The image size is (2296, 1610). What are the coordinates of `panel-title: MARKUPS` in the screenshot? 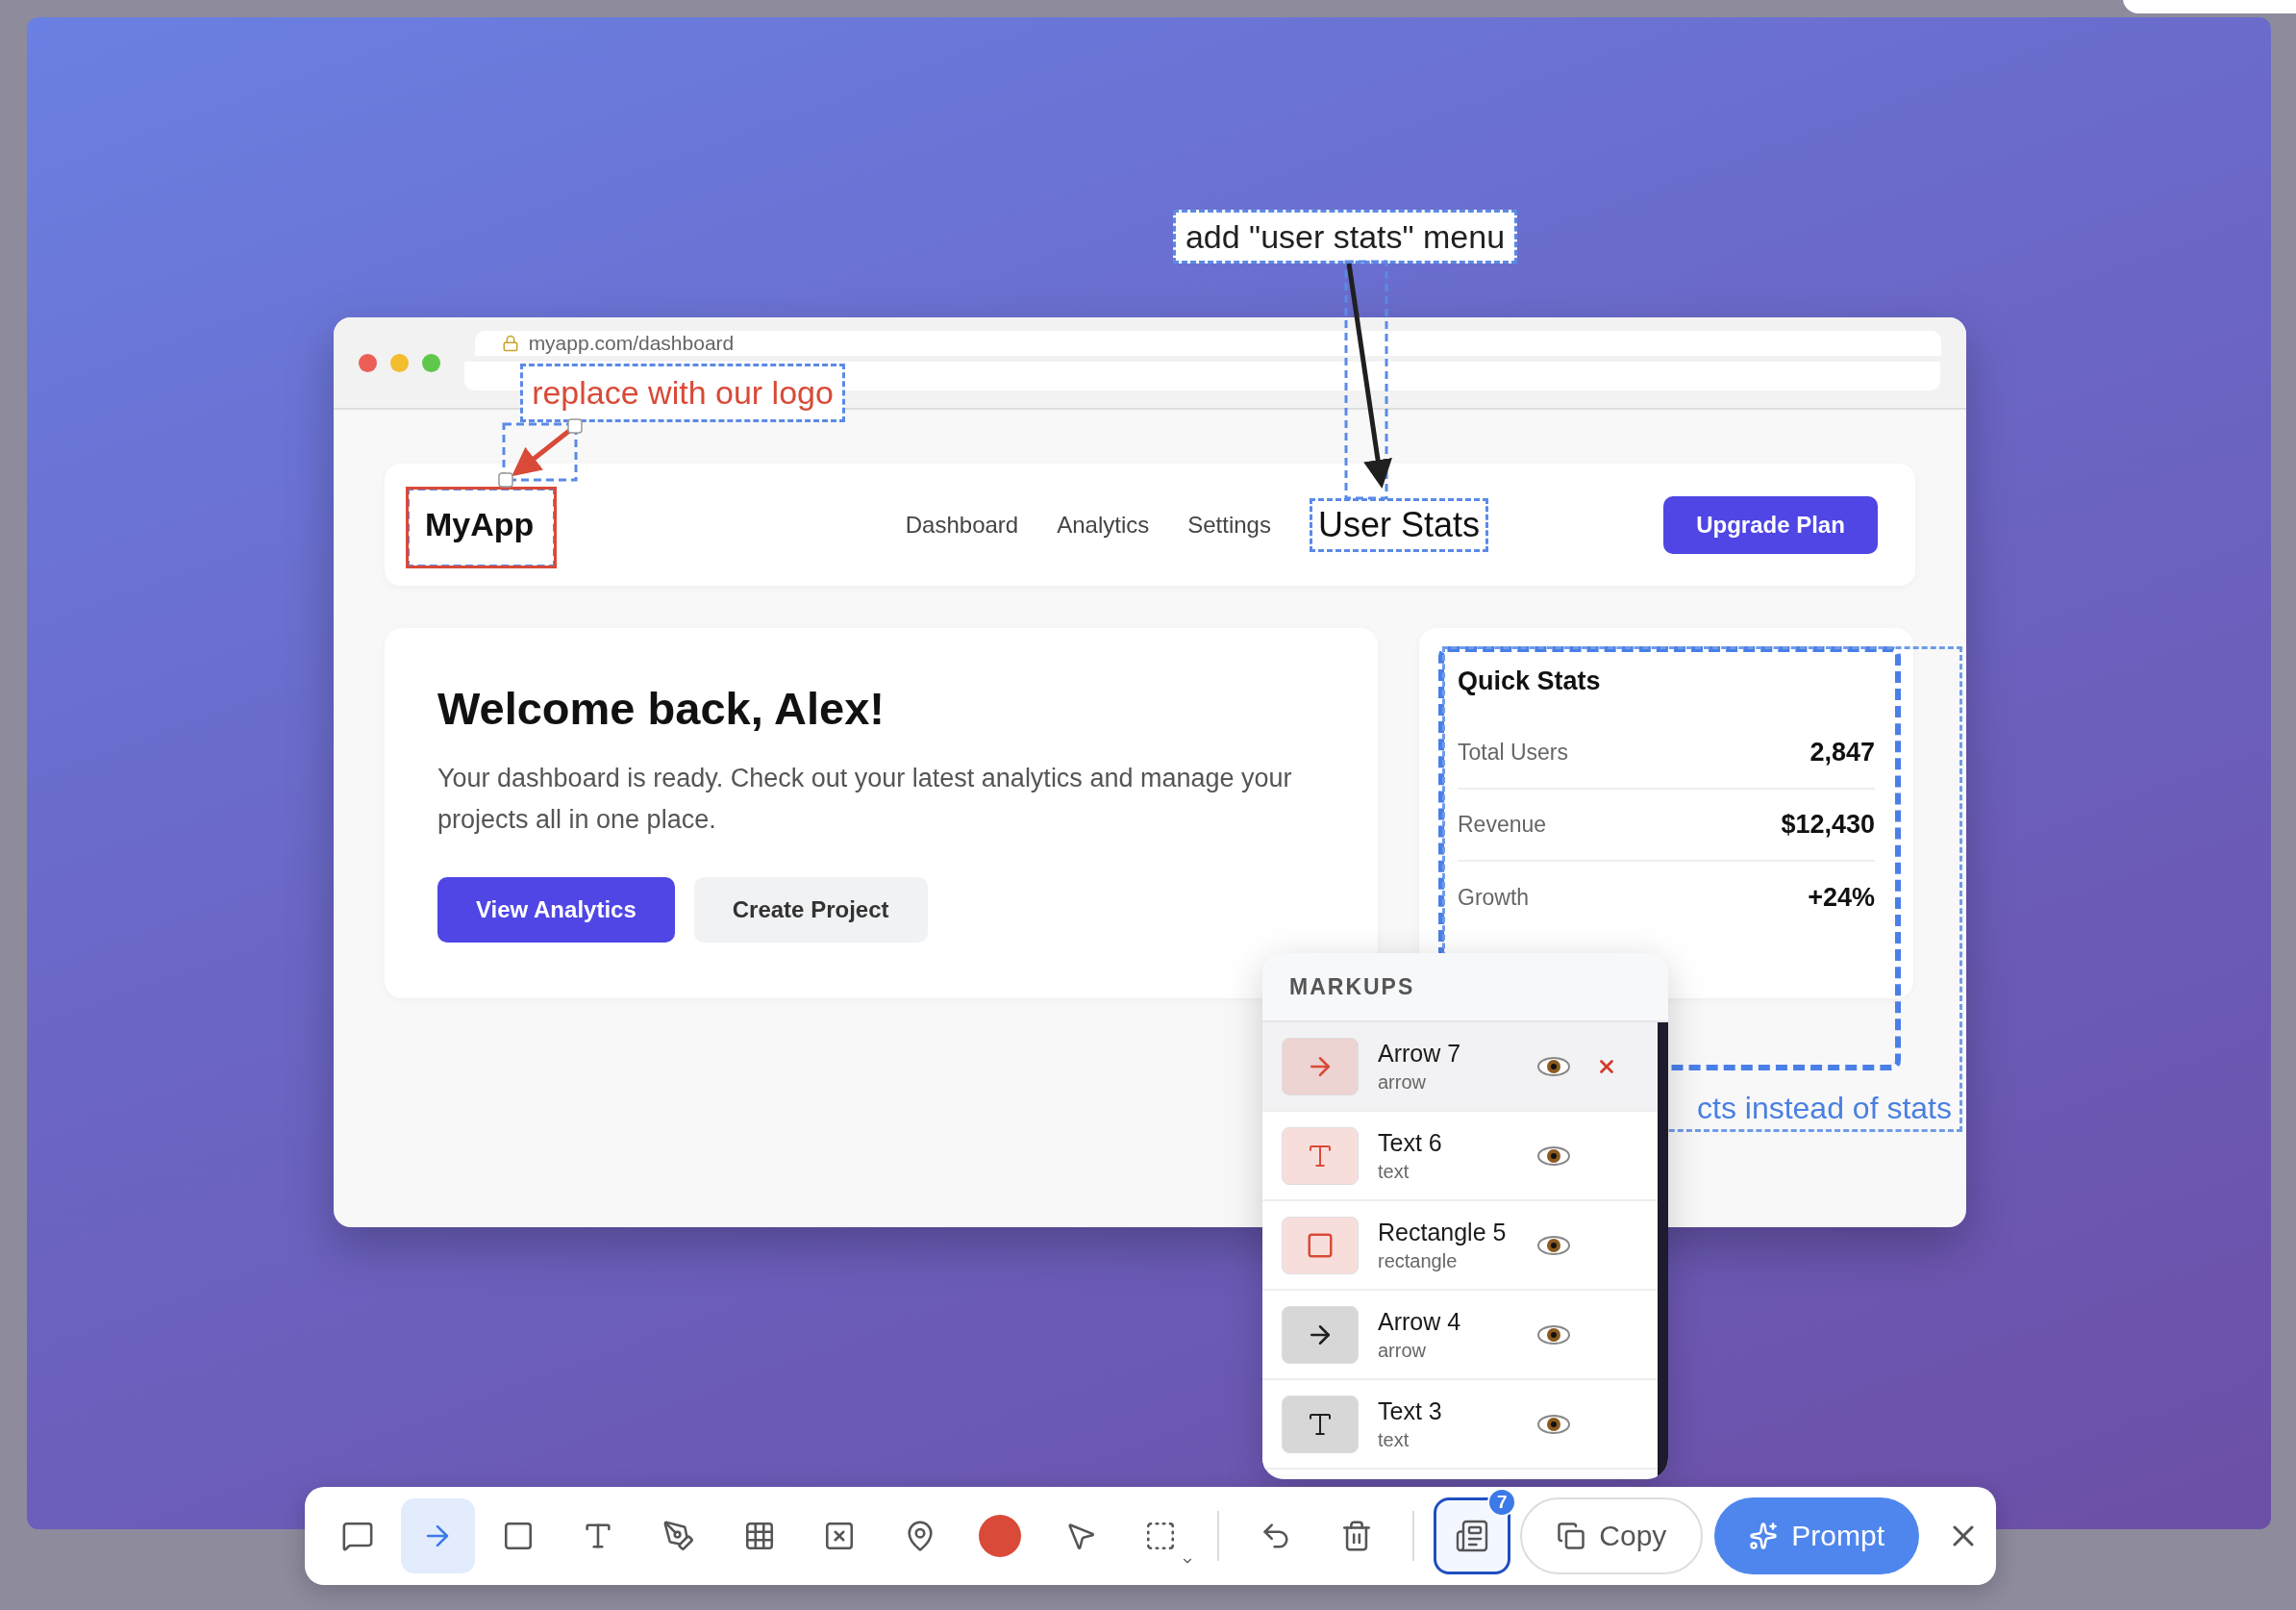 It's located at (1465, 987).